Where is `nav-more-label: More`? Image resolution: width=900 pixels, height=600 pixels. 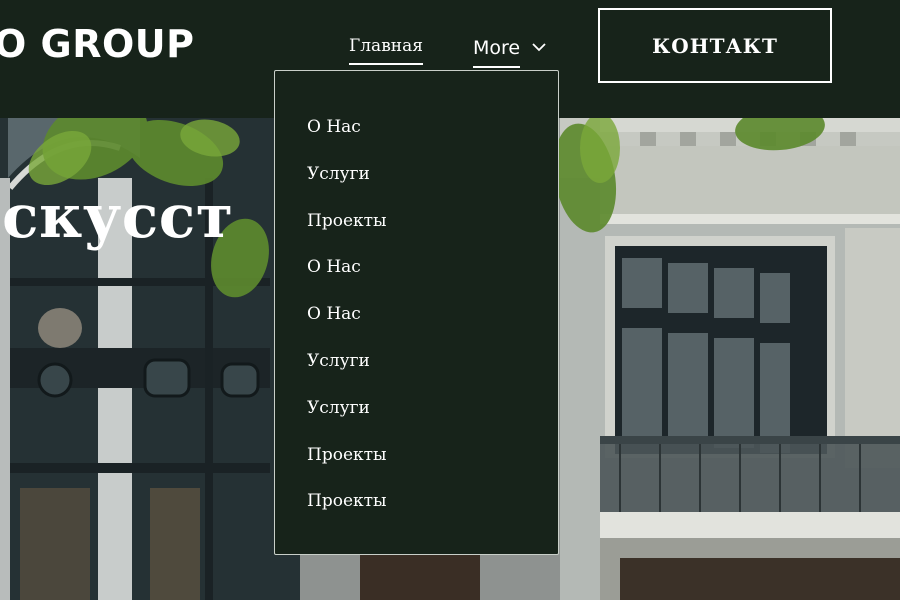
nav-more-label: More is located at coordinates (497, 52).